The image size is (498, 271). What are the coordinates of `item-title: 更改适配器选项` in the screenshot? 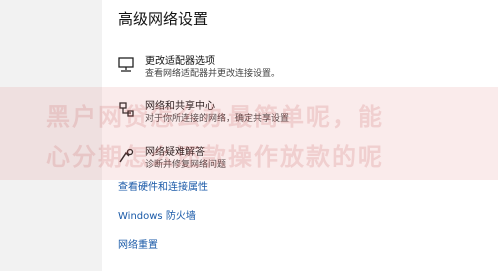 It's located at (180, 61).